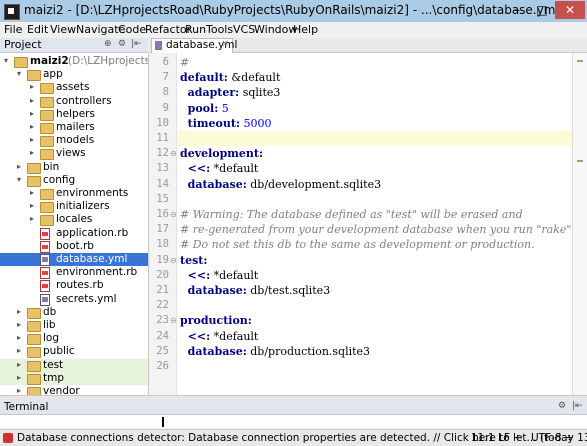  What do you see at coordinates (108, 44) in the screenshot?
I see `locate-file-icon: ⊕` at bounding box center [108, 44].